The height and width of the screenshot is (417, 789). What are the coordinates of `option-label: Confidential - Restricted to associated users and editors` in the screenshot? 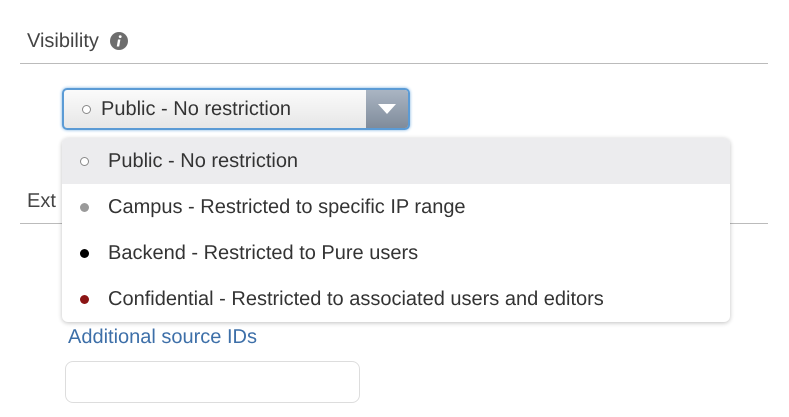 It's located at (356, 299).